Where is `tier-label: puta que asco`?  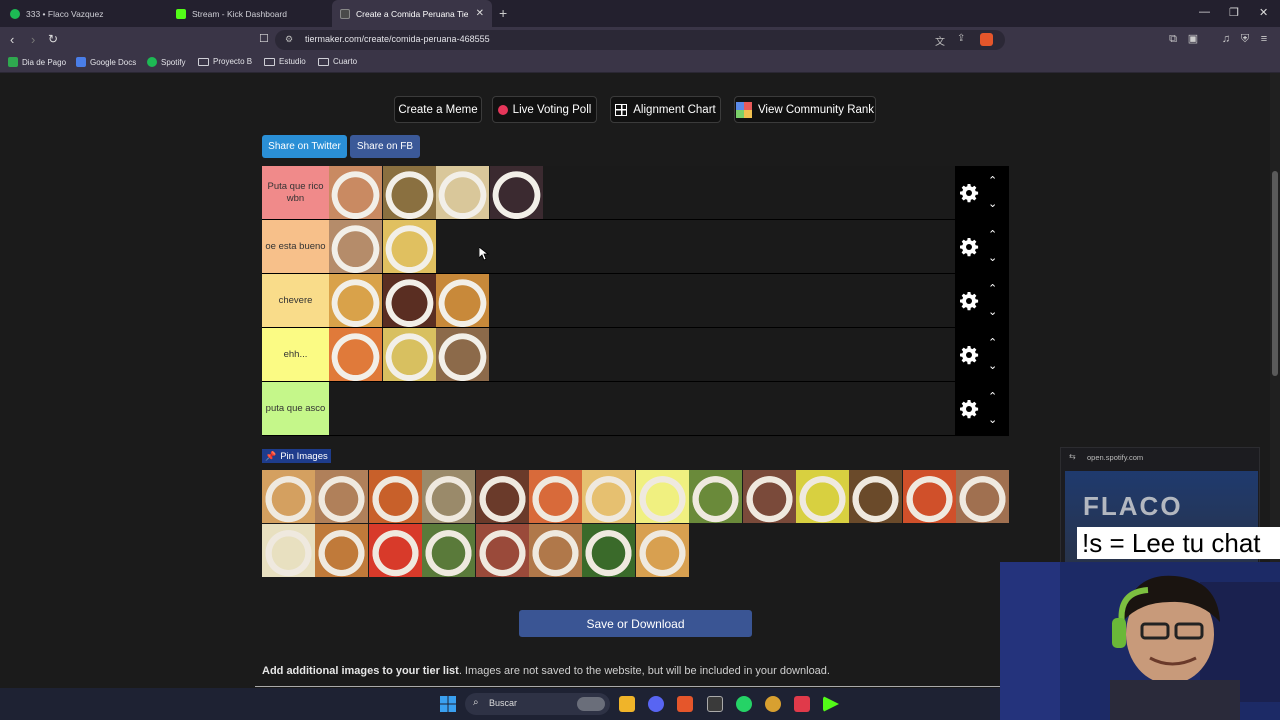 tier-label: puta que asco is located at coordinates (295, 408).